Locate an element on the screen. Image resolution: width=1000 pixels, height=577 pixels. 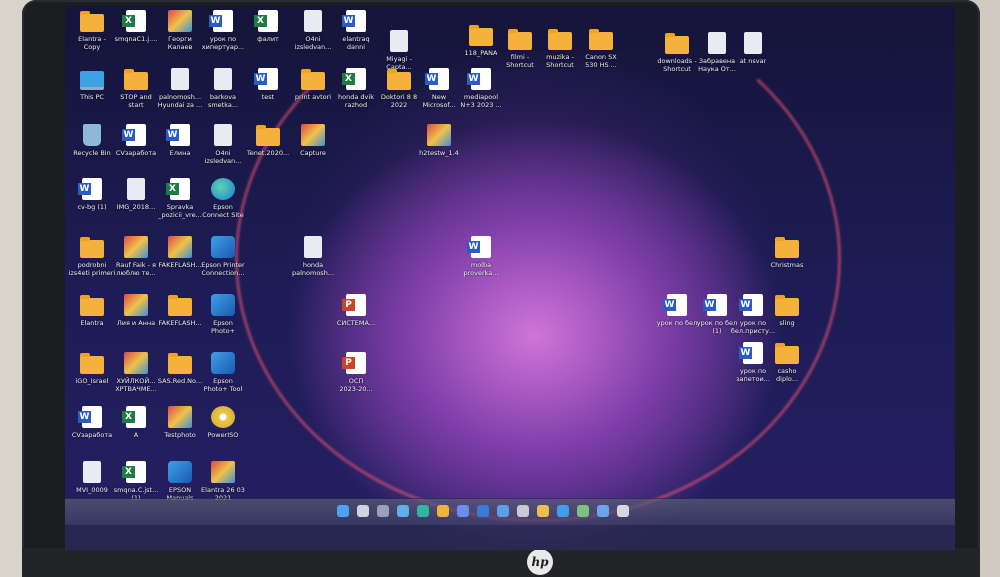
file-explorer-icon is located at coordinates (443, 511).